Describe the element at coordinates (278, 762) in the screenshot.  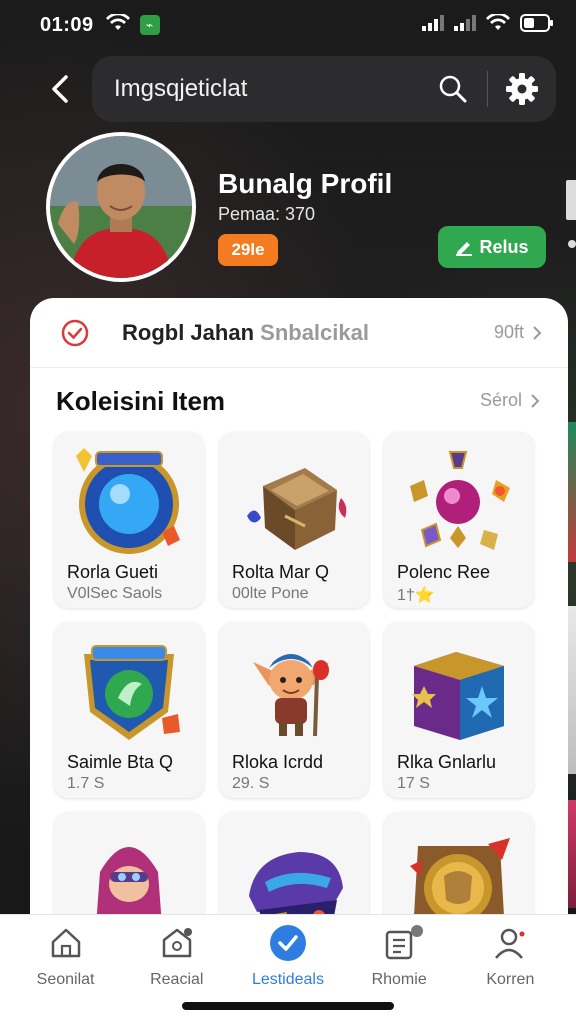
I see `item-name: Rloka Icrdd` at that location.